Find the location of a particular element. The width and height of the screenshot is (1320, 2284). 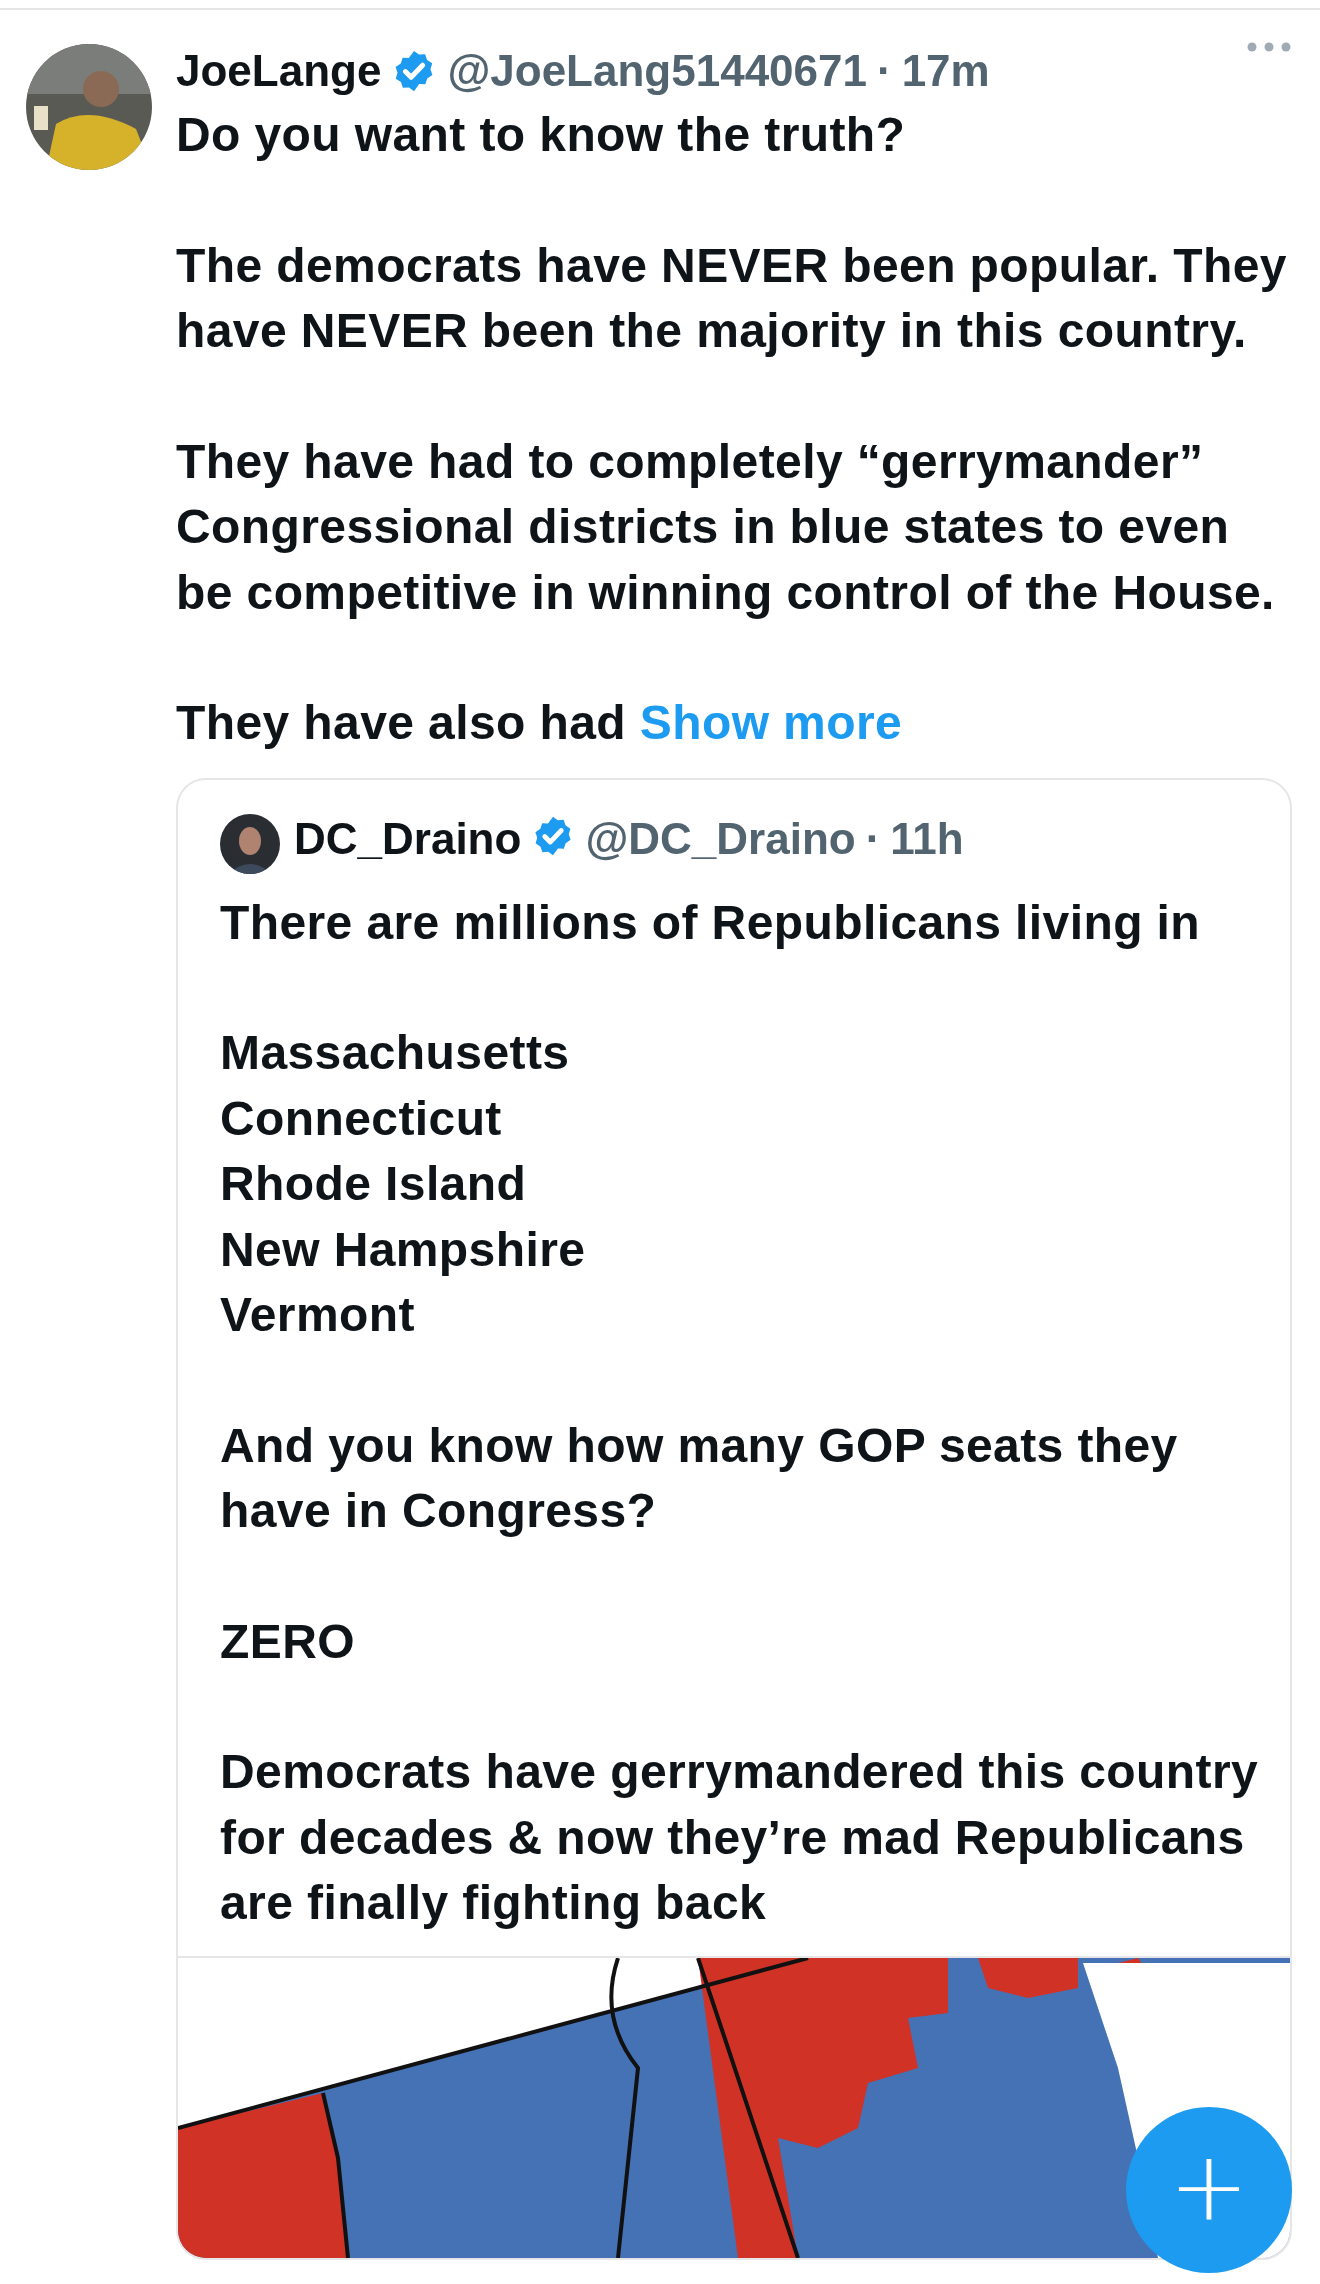

author-handle: @DC_Draino is located at coordinates (720, 838).